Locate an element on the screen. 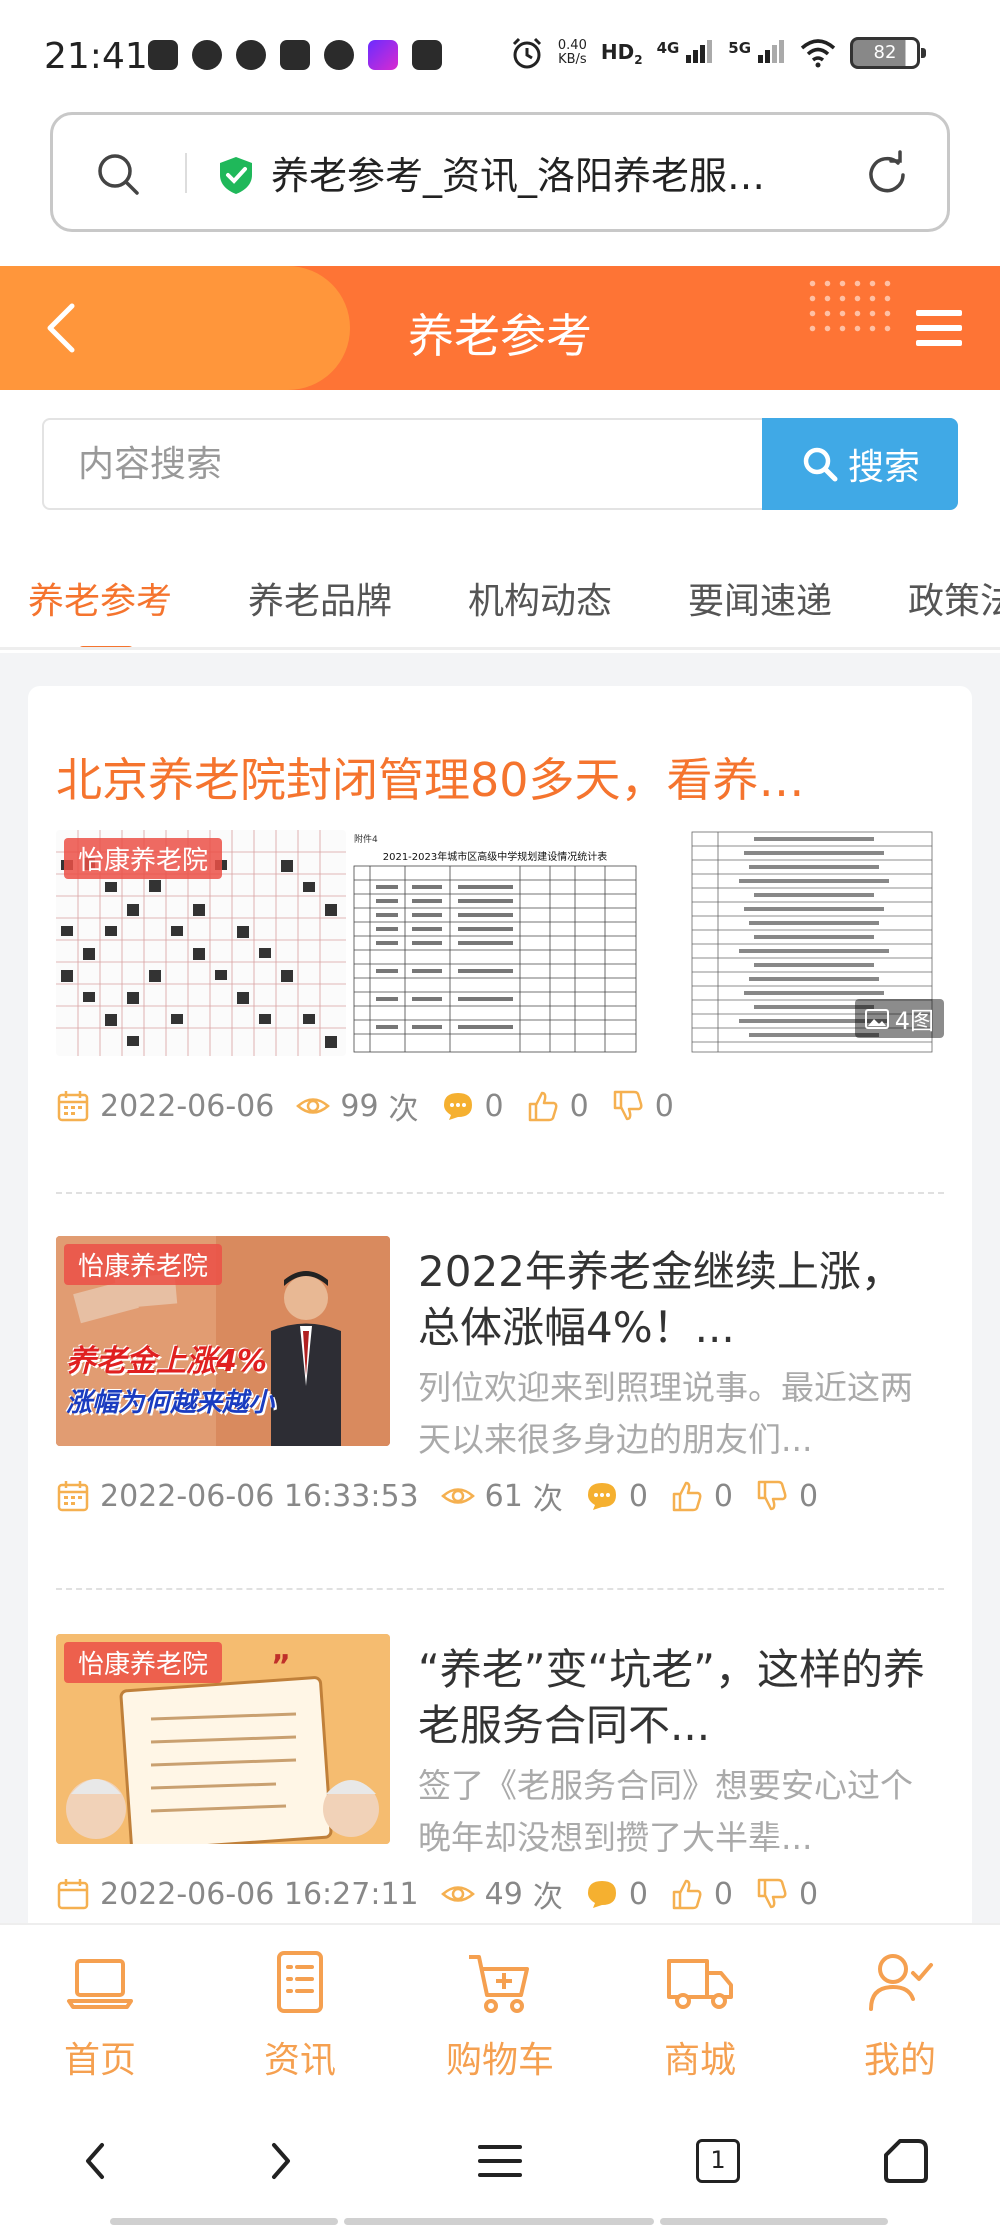 The width and height of the screenshot is (1000, 2229). dislike-count: 0 is located at coordinates (664, 1106).